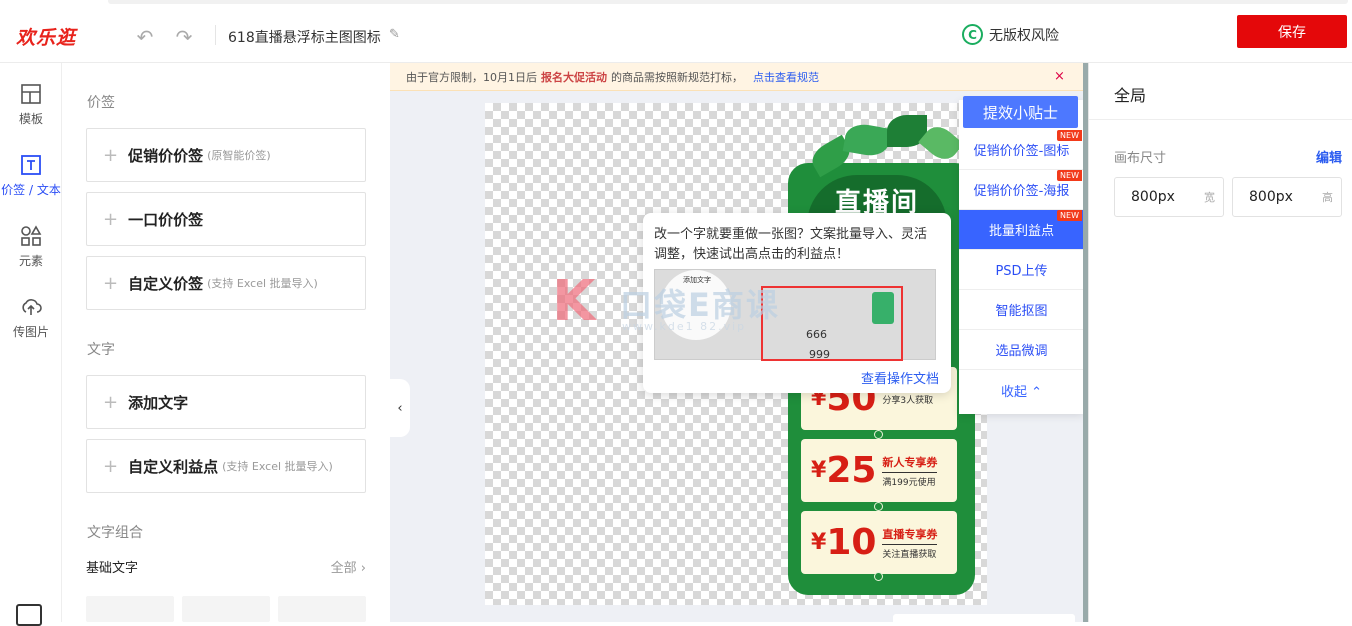 This screenshot has width=1352, height=626. Describe the element at coordinates (1327, 197) in the screenshot. I see `height-unit: 高` at that location.